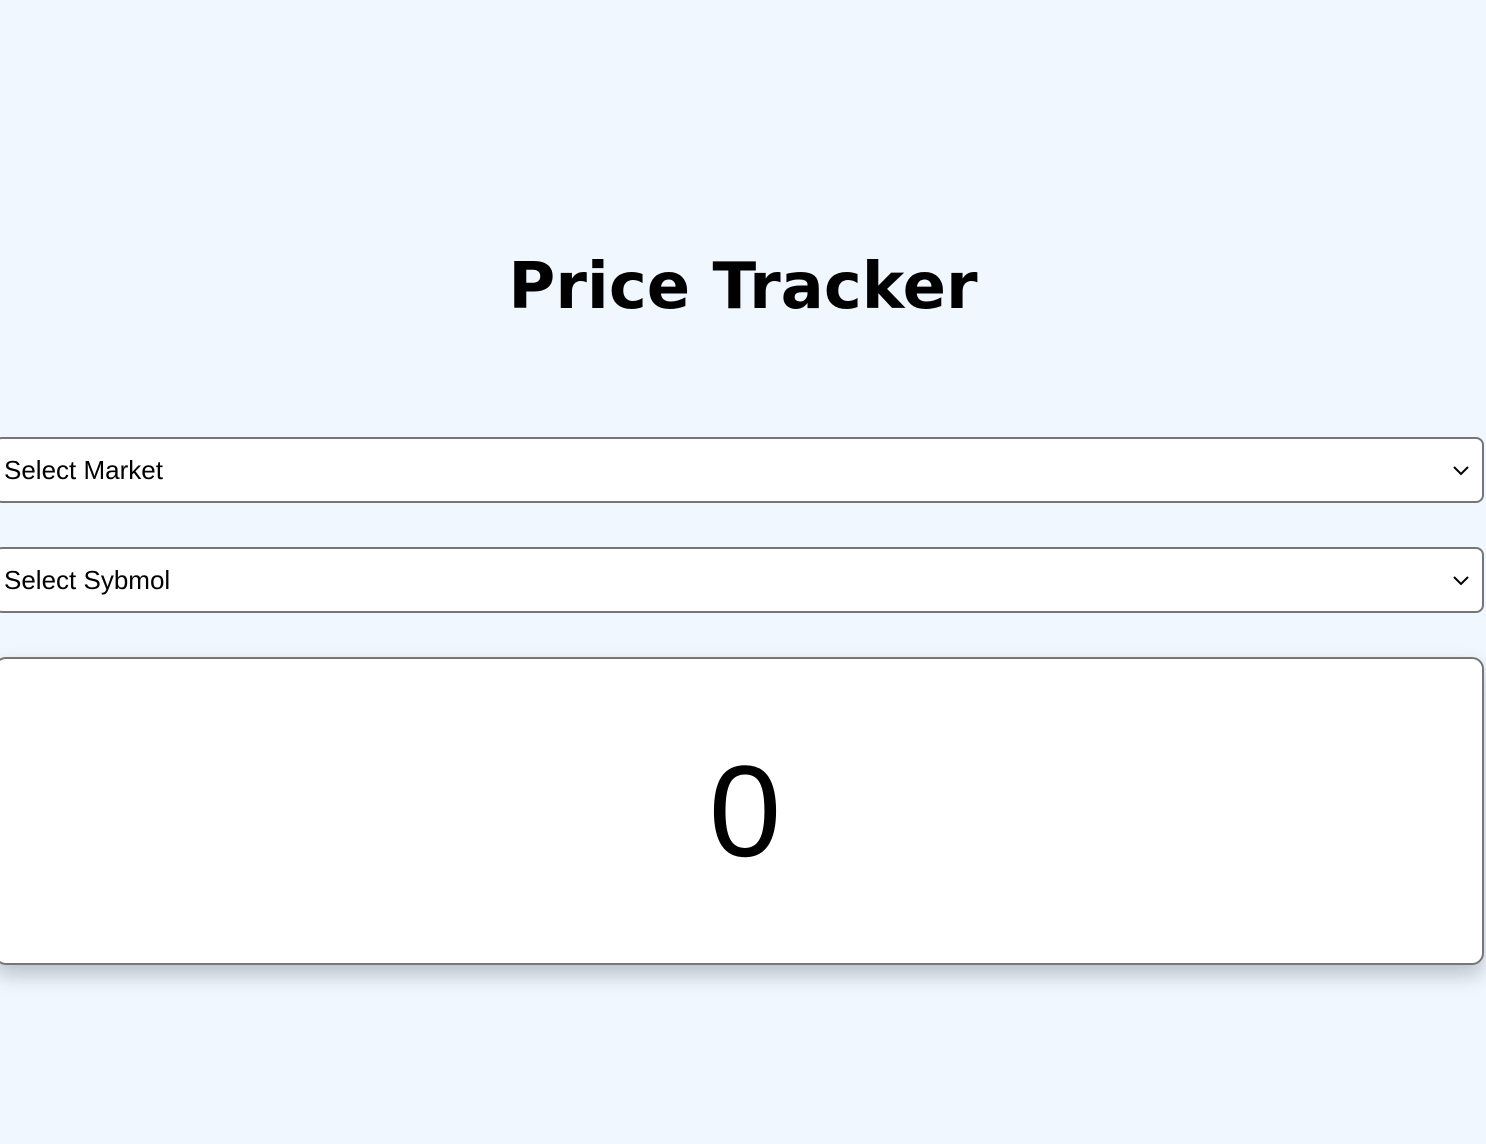 The height and width of the screenshot is (1144, 1486). I want to click on price-value: 0, so click(745, 811).